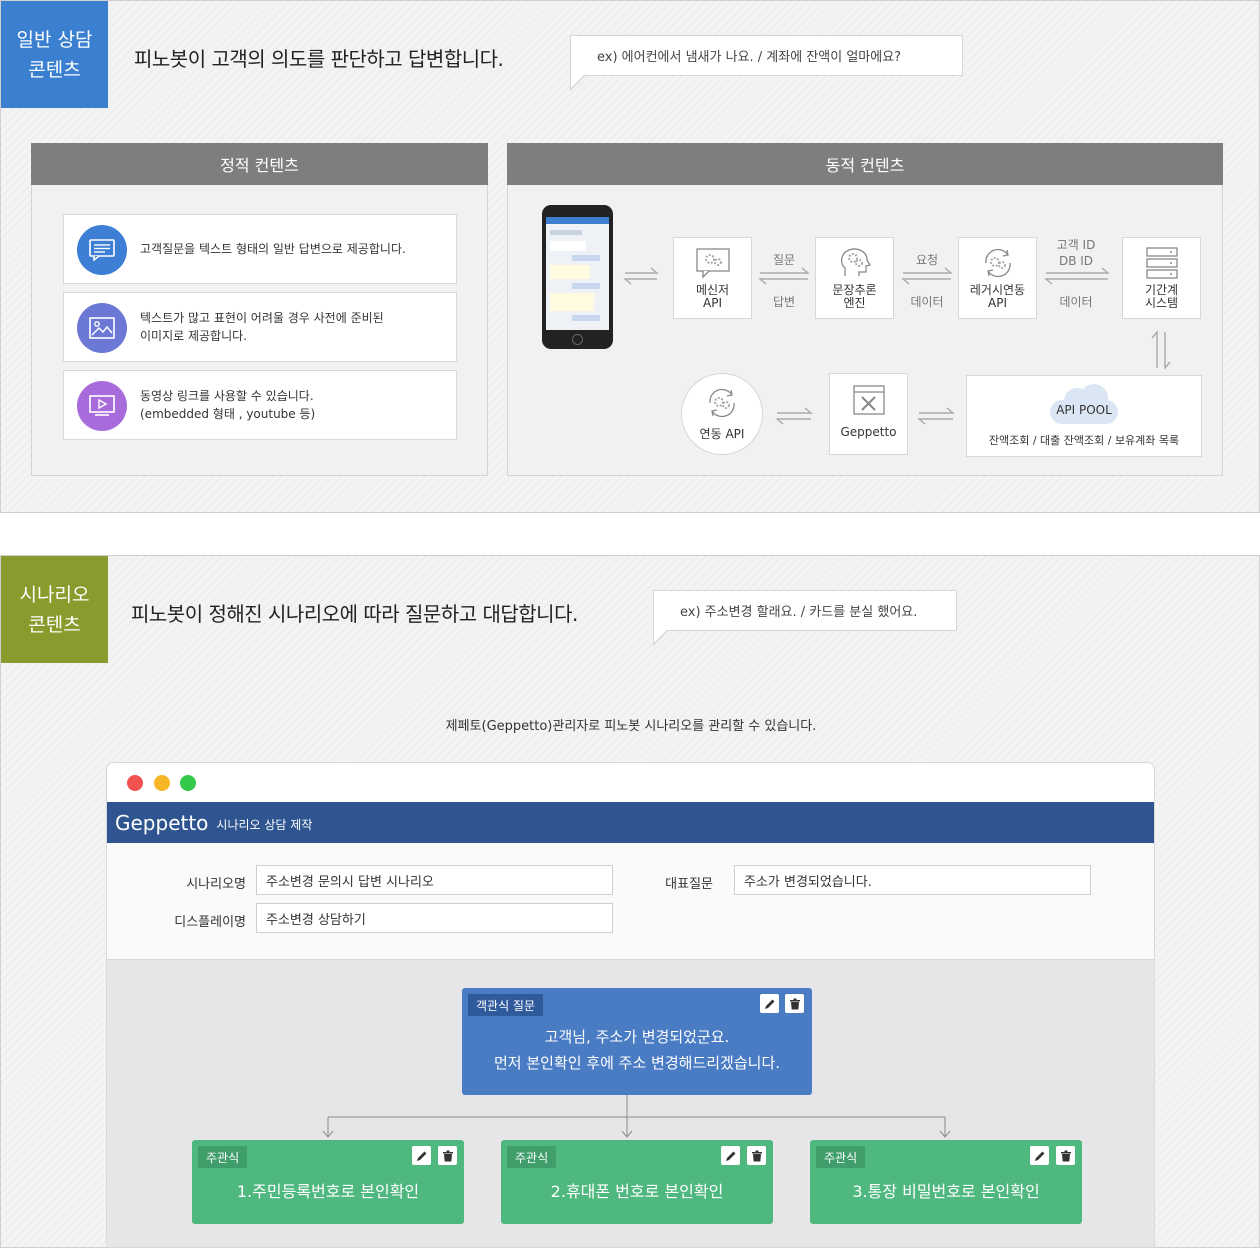 This screenshot has width=1260, height=1248. Describe the element at coordinates (434, 880) in the screenshot. I see `scenario-name-input: 주소변경 문의시 답변 시나리오` at that location.